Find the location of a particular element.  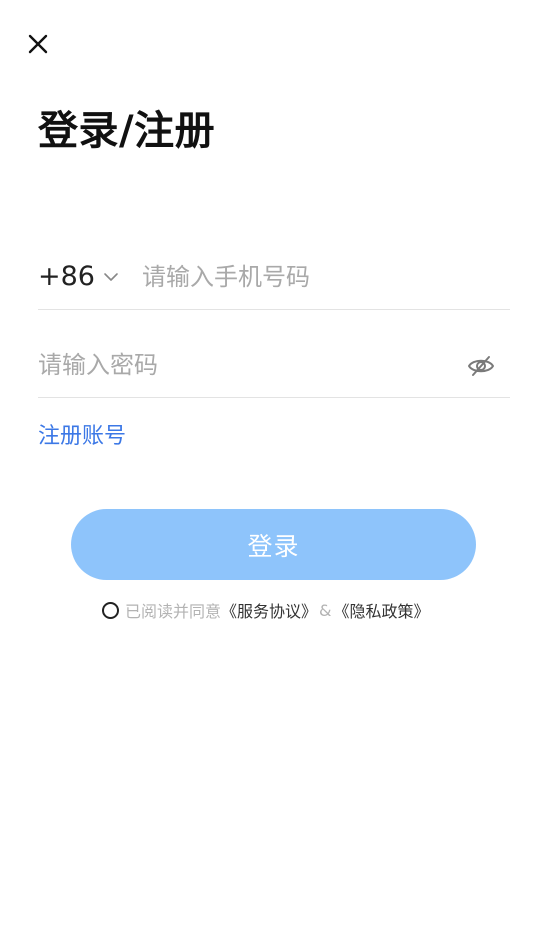

agreement-row: 已阅读并同意 《服务协议》 & 《隐私政策》 is located at coordinates (266, 610).